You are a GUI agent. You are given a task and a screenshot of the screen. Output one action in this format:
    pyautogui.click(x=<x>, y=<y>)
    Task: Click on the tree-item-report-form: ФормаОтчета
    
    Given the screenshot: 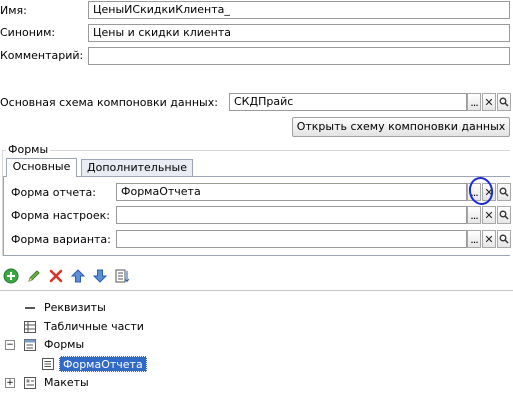 What is the action you would take?
    pyautogui.click(x=256, y=364)
    